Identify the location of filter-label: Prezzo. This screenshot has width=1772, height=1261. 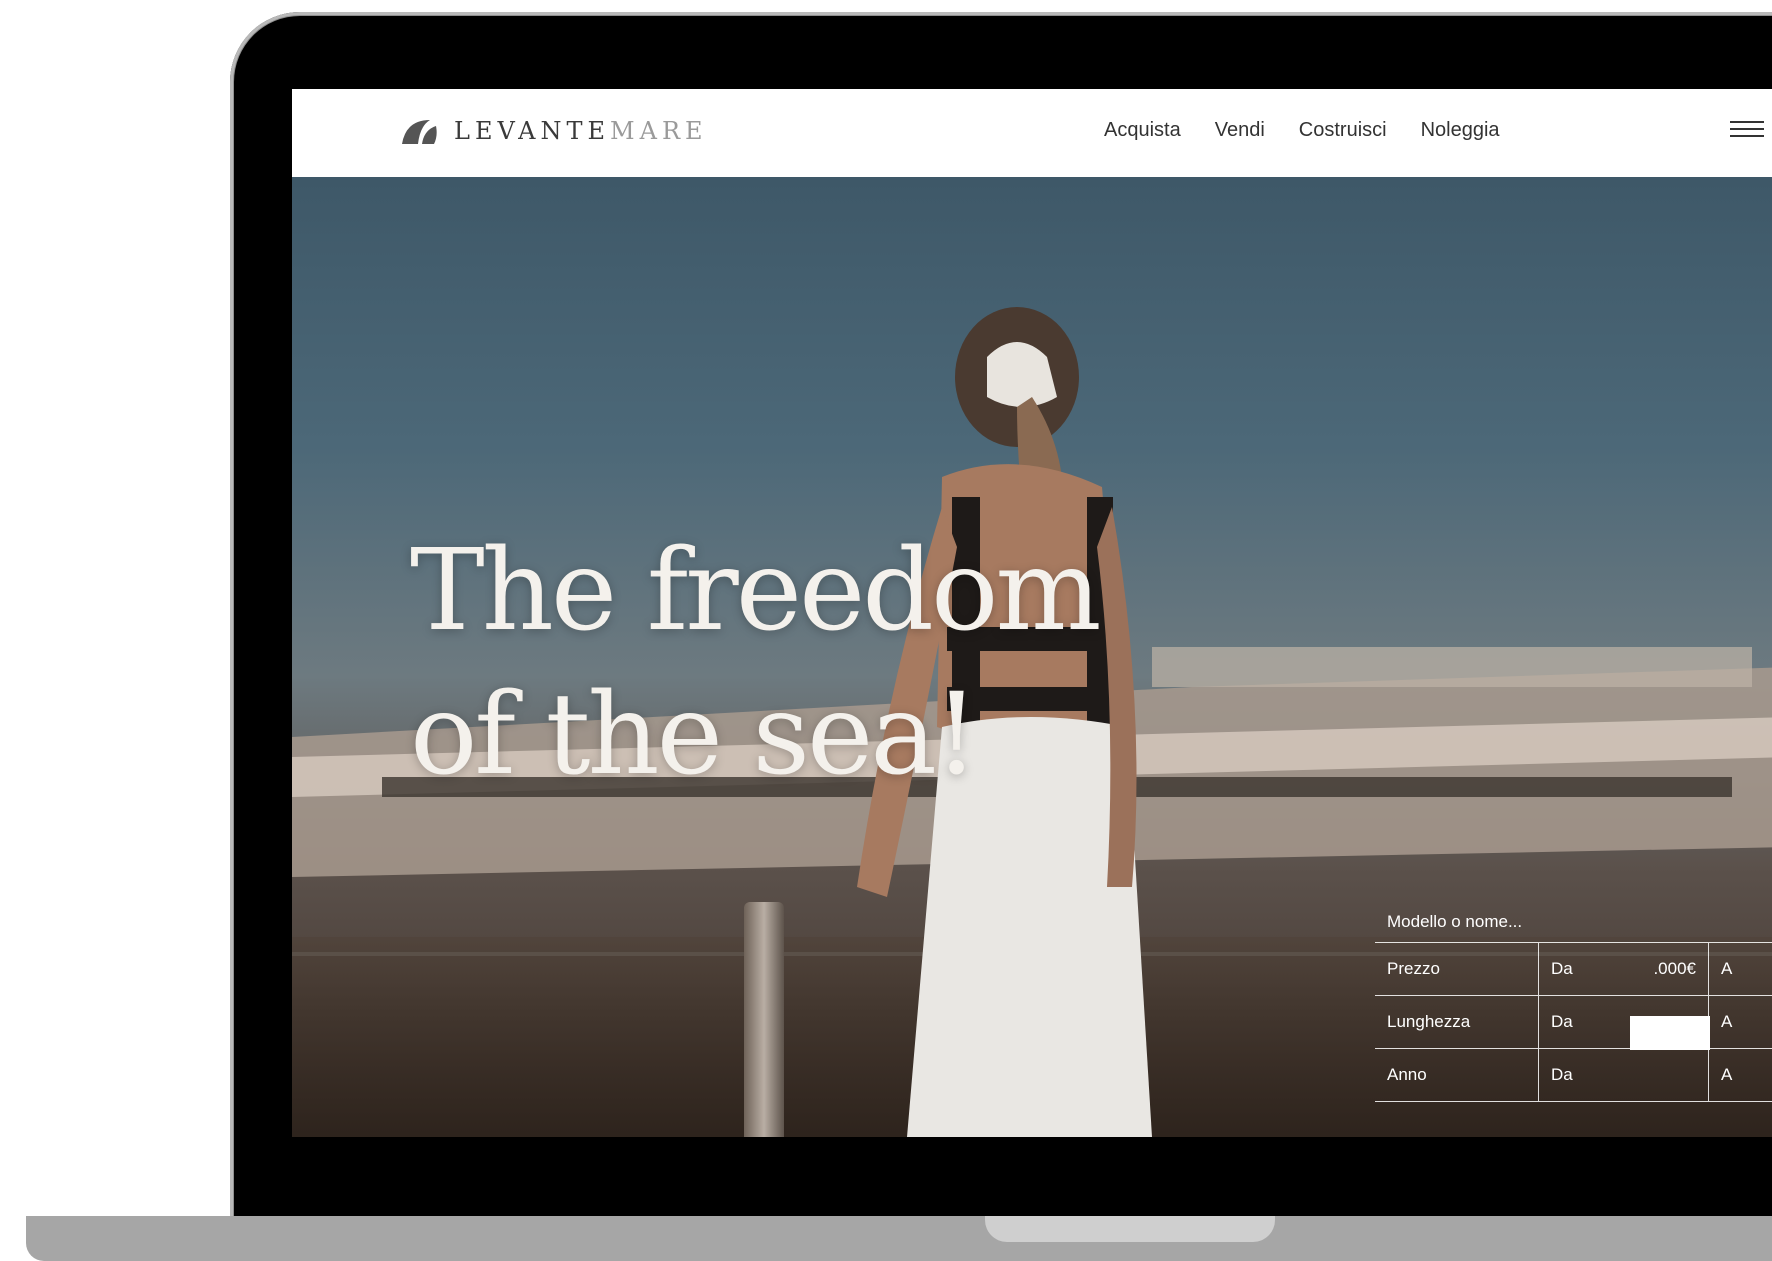
(1457, 969).